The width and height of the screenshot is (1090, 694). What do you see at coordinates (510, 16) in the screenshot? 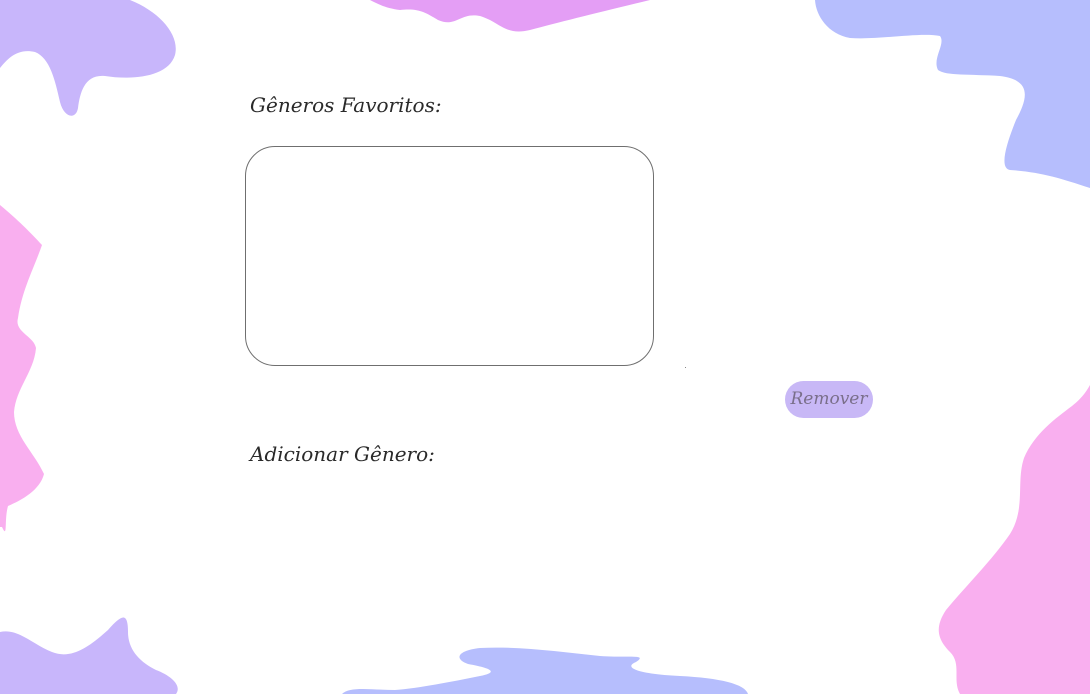
I see `blob-top-center` at bounding box center [510, 16].